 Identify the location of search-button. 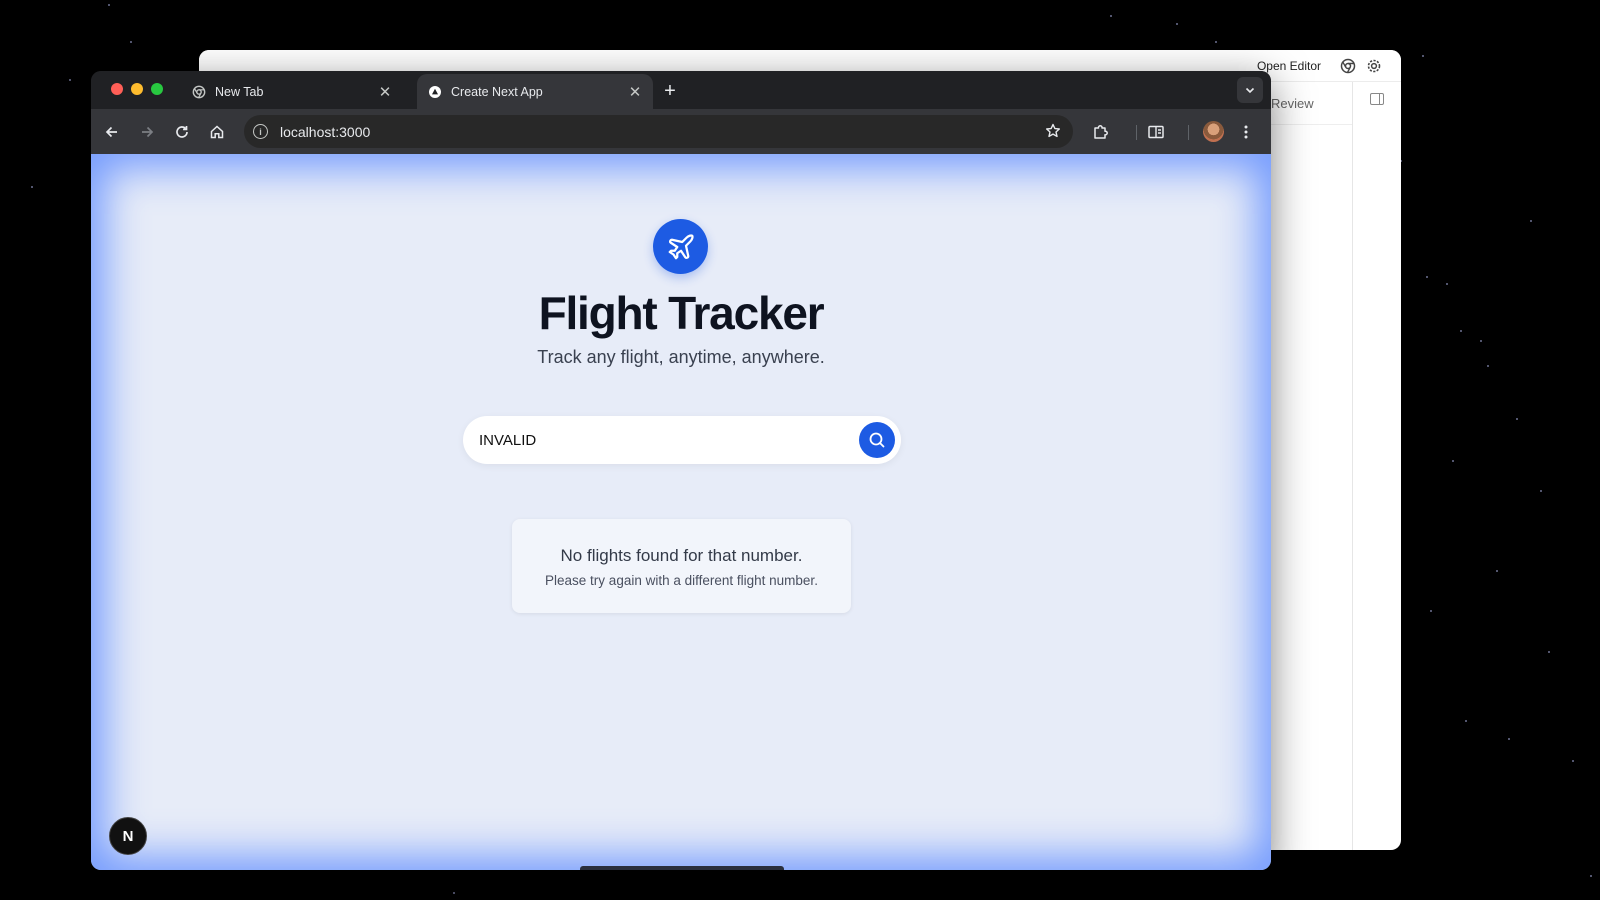
(877, 440).